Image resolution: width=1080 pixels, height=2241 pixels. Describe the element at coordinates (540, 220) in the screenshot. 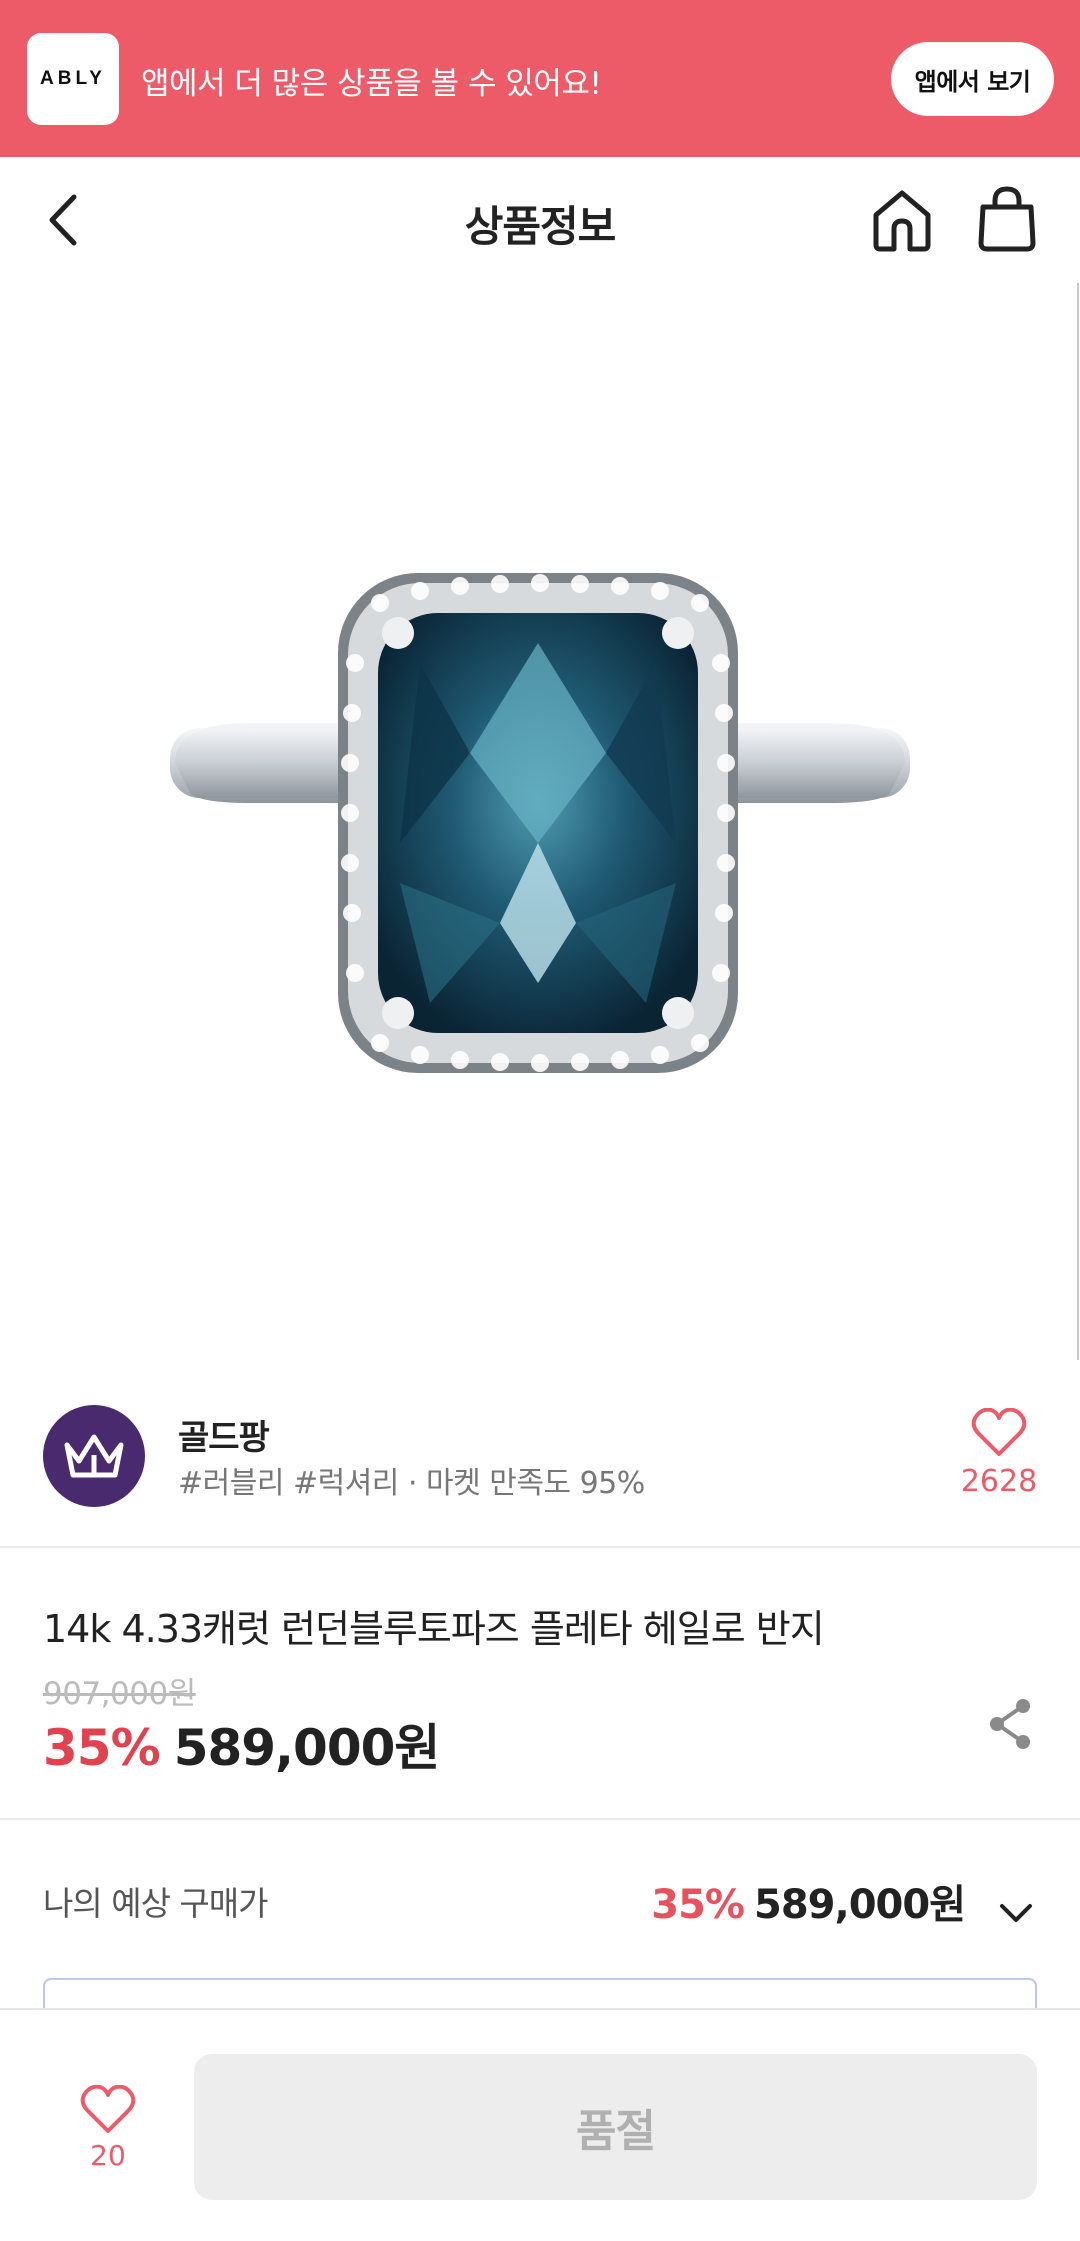

I see `page-header: 상품정보` at that location.